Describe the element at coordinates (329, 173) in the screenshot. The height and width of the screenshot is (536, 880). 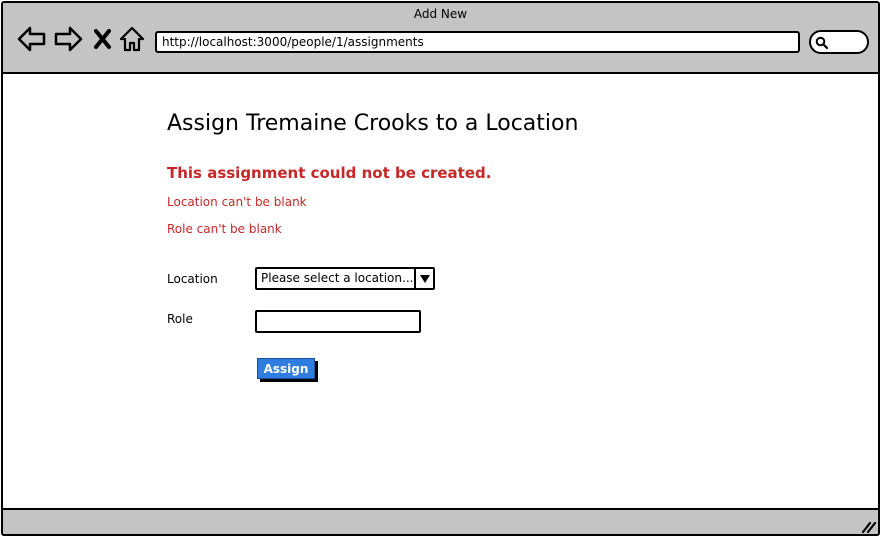
I see `error-heading: This assignment could not be created.` at that location.